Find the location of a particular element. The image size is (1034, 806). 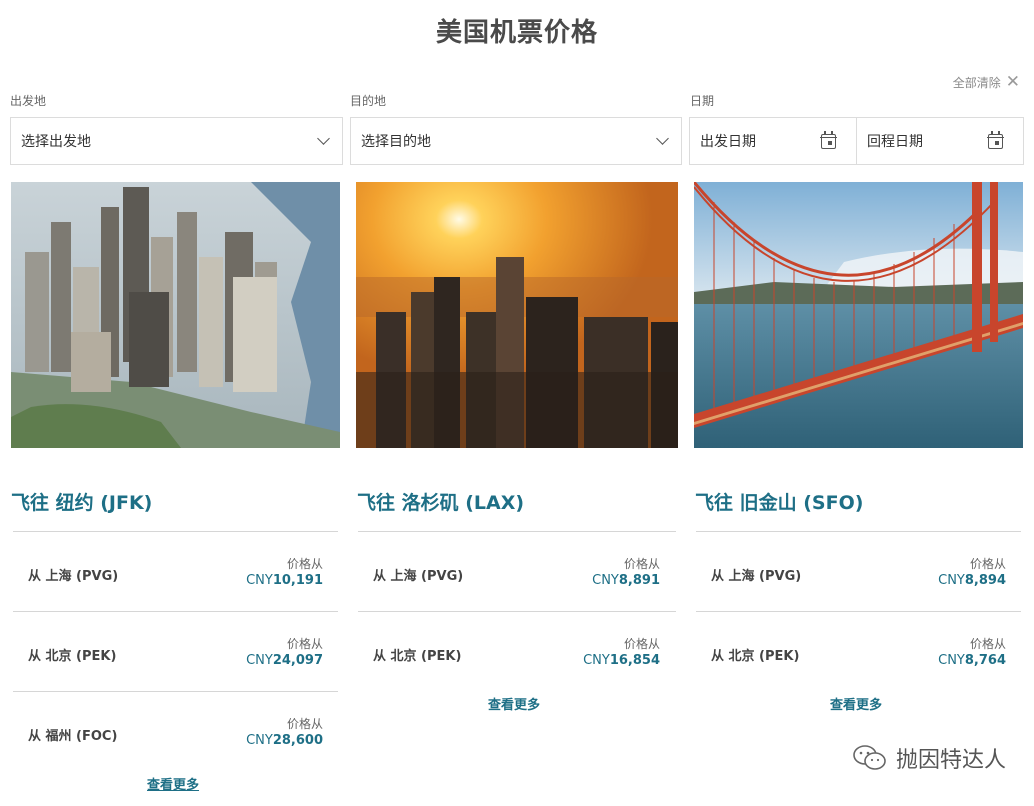

date-label: 日期 is located at coordinates (702, 101).